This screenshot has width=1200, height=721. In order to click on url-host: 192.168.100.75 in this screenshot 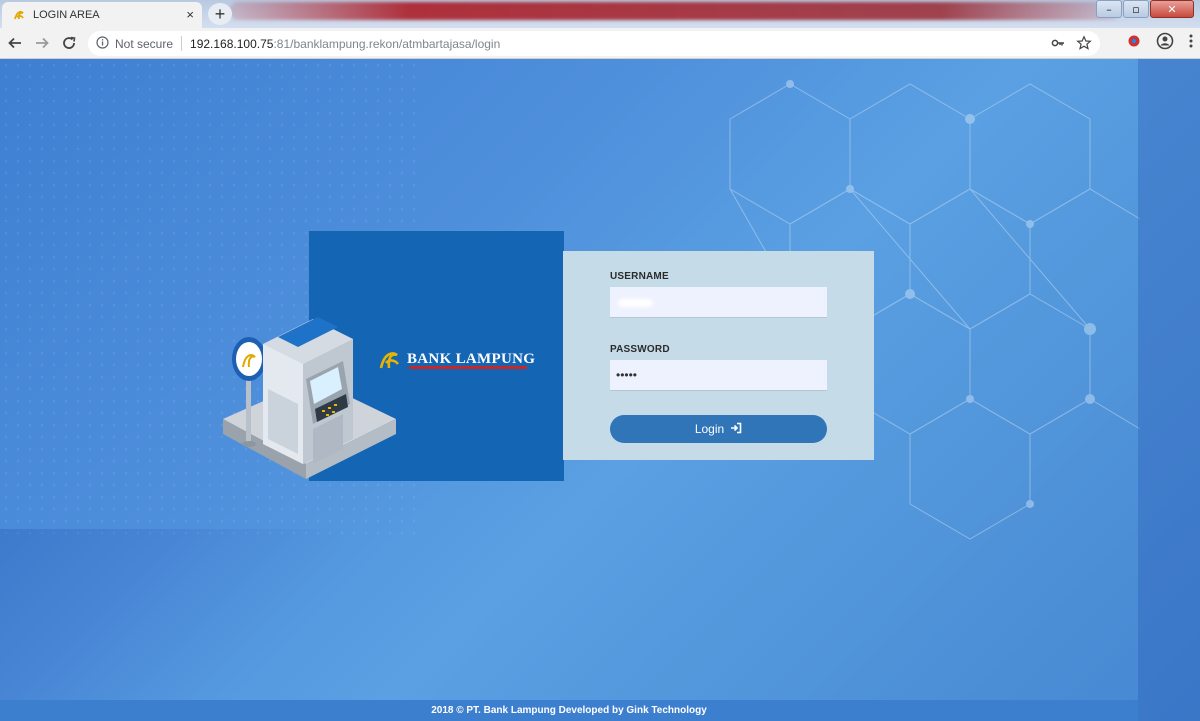, I will do `click(232, 43)`.